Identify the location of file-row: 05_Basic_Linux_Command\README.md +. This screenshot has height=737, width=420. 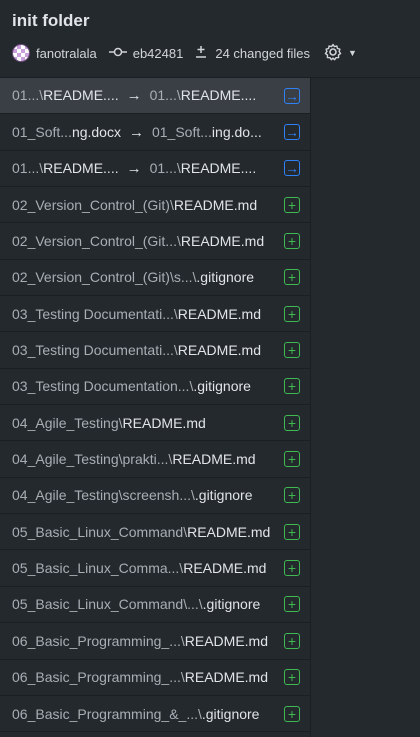
(155, 532).